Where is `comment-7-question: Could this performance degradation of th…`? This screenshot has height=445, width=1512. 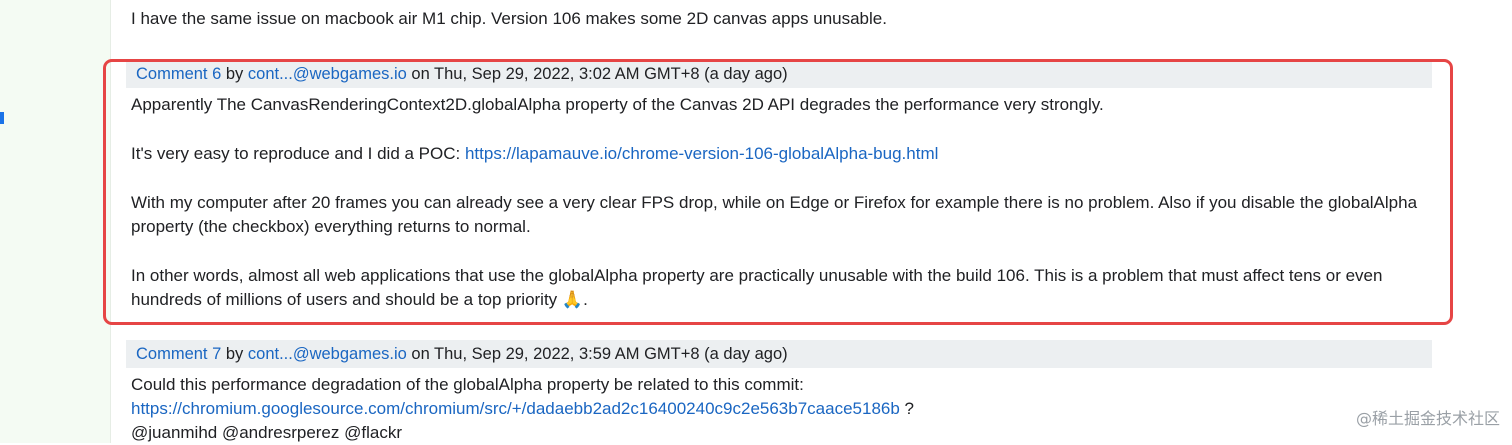 comment-7-question: Could this performance degradation of th… is located at coordinates (467, 384).